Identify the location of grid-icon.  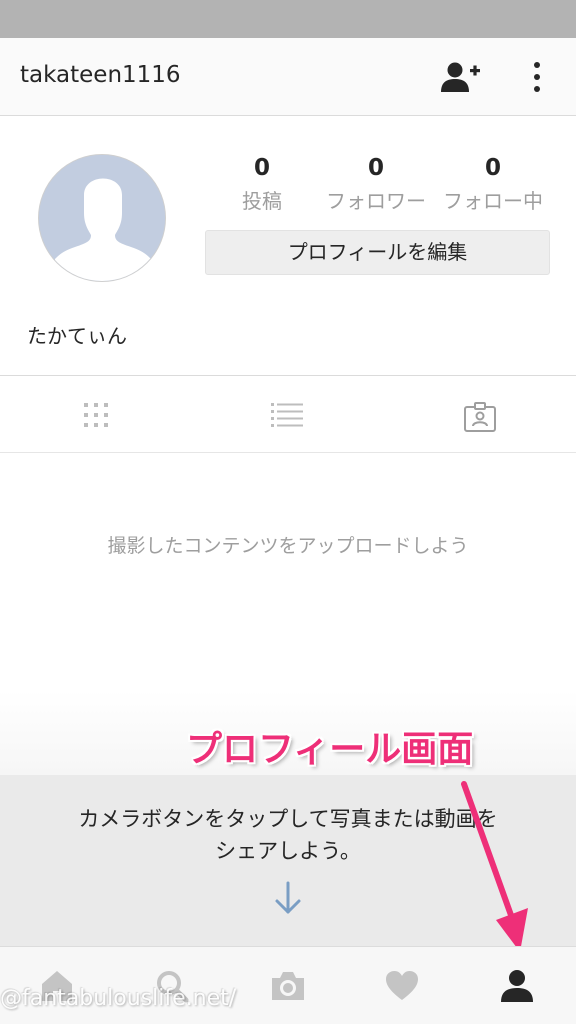
(96, 415).